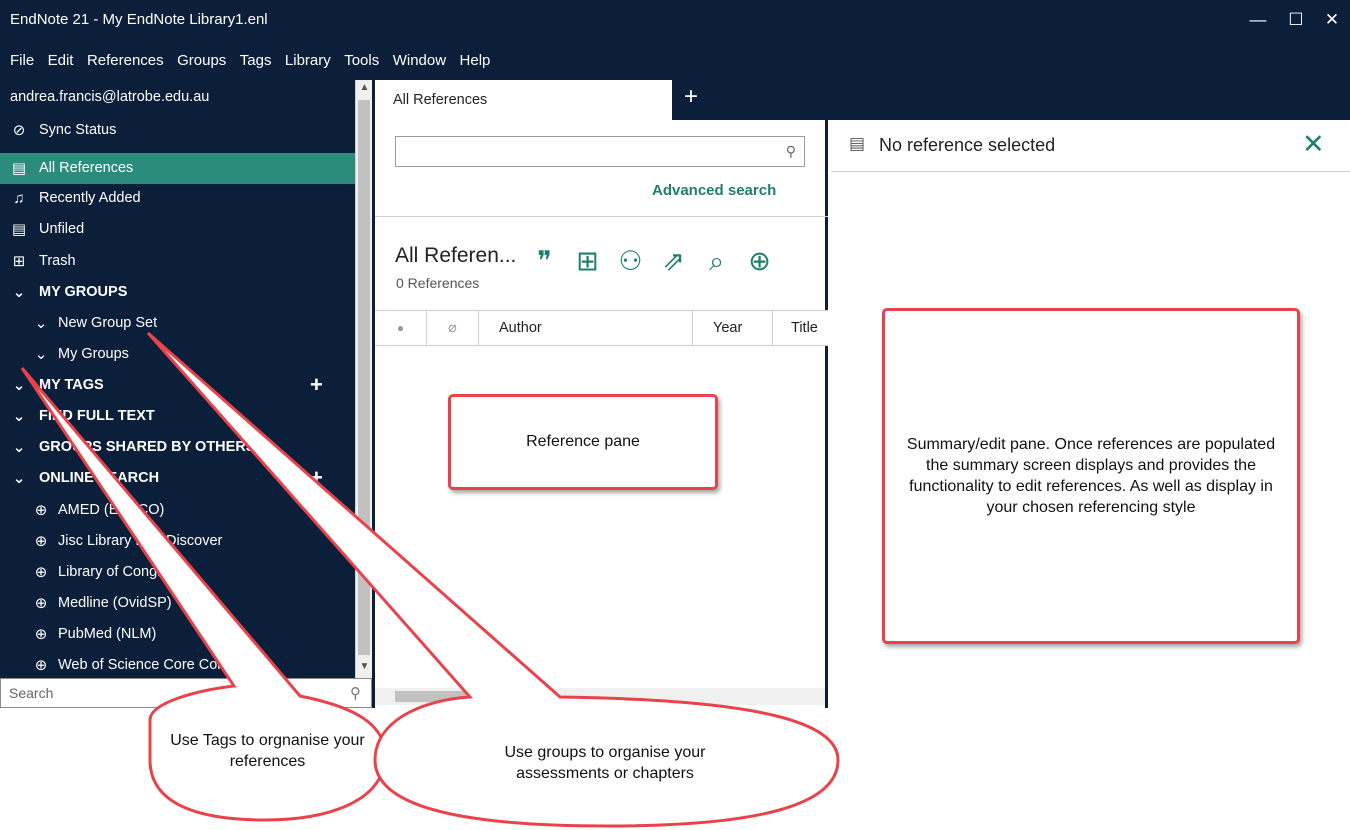 This screenshot has width=1350, height=830. What do you see at coordinates (177, 510) in the screenshot?
I see `sidebar-item-online-source: ⊕ AMED (EBSCO)` at bounding box center [177, 510].